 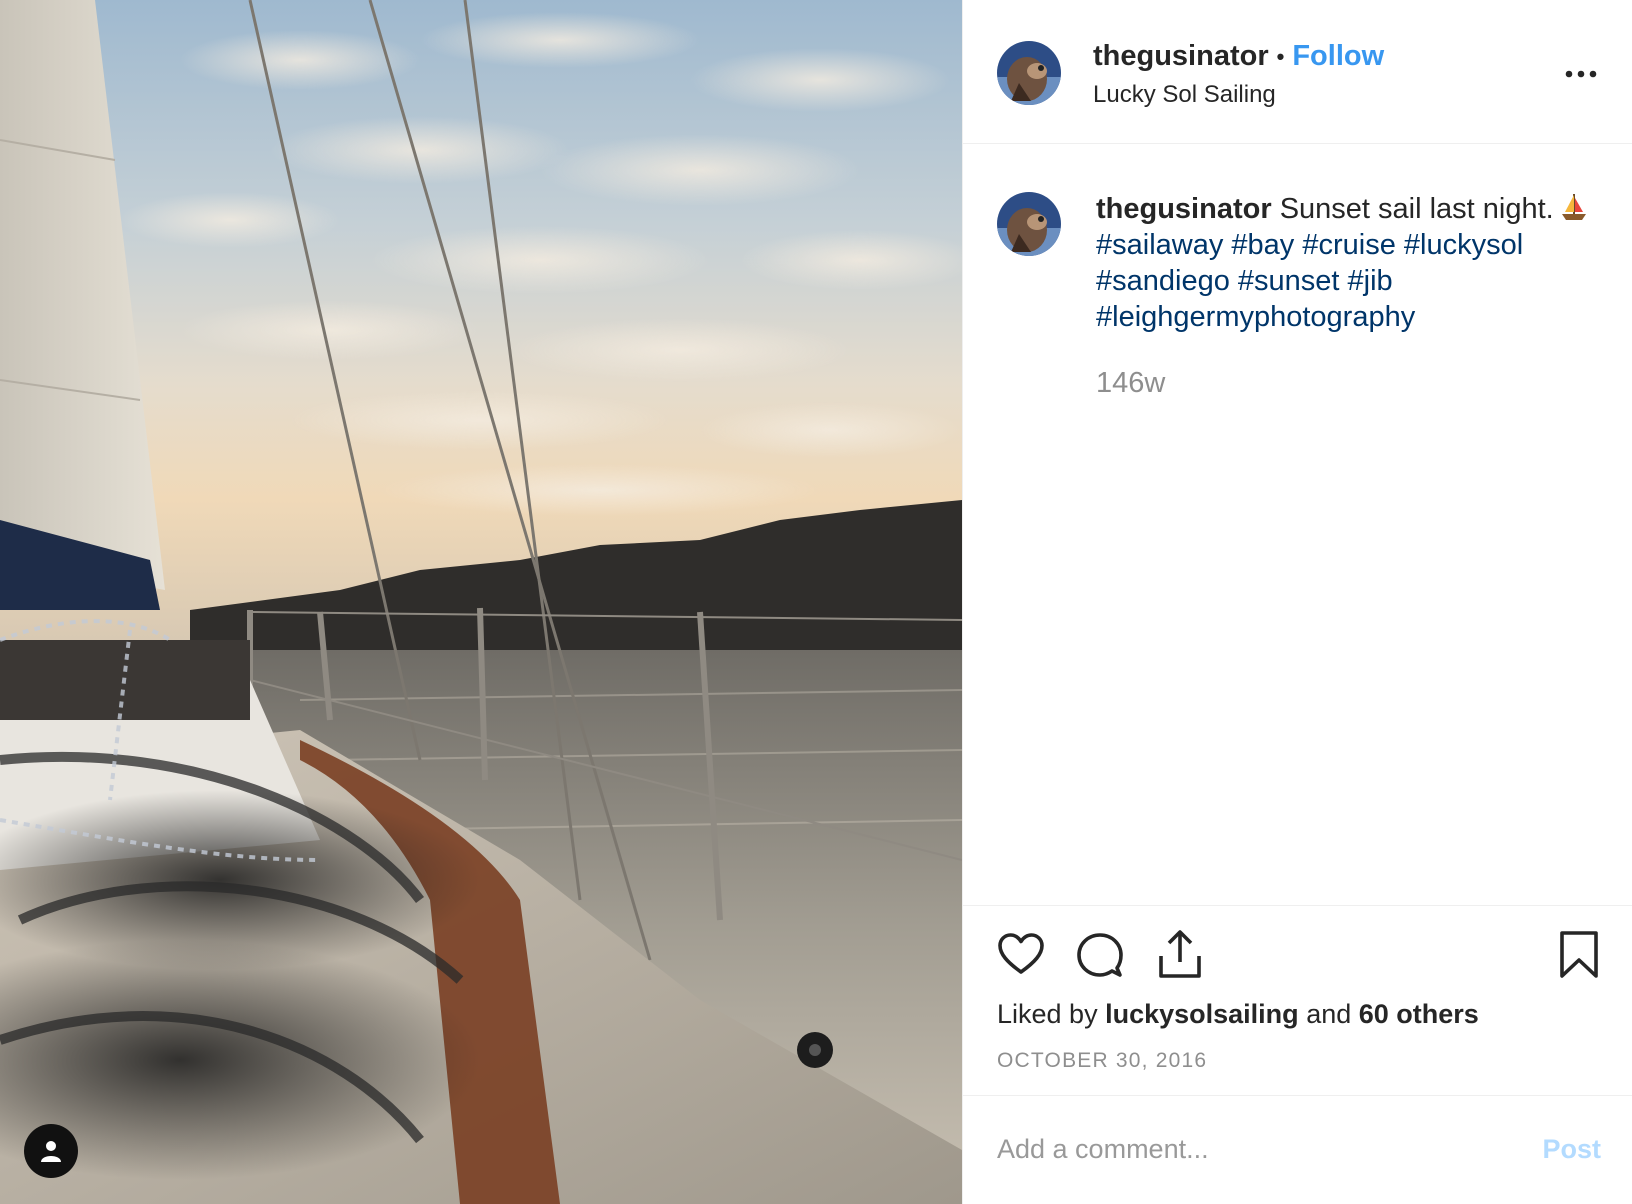 I want to click on hashtag-link: #leighgermyphotography, so click(x=1255, y=317).